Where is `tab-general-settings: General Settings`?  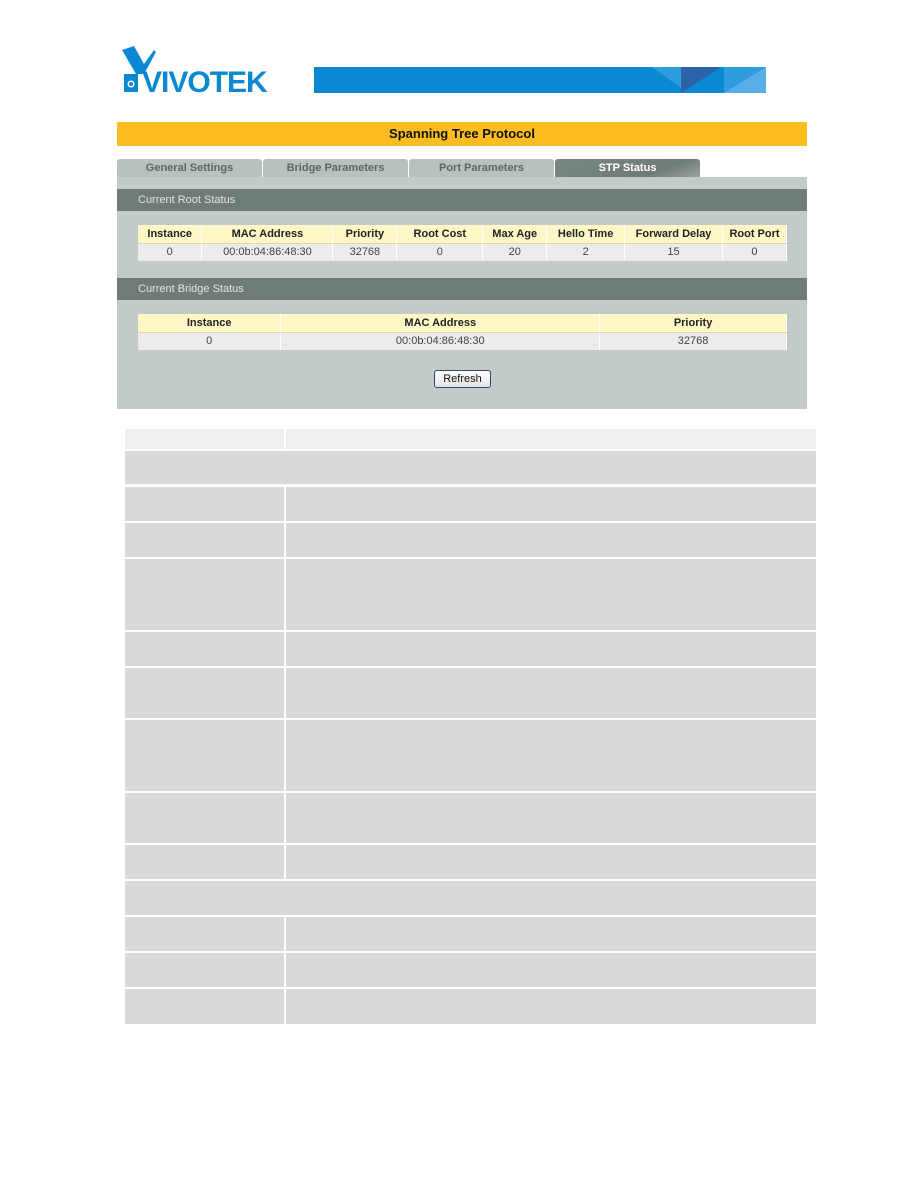 tab-general-settings: General Settings is located at coordinates (189, 168).